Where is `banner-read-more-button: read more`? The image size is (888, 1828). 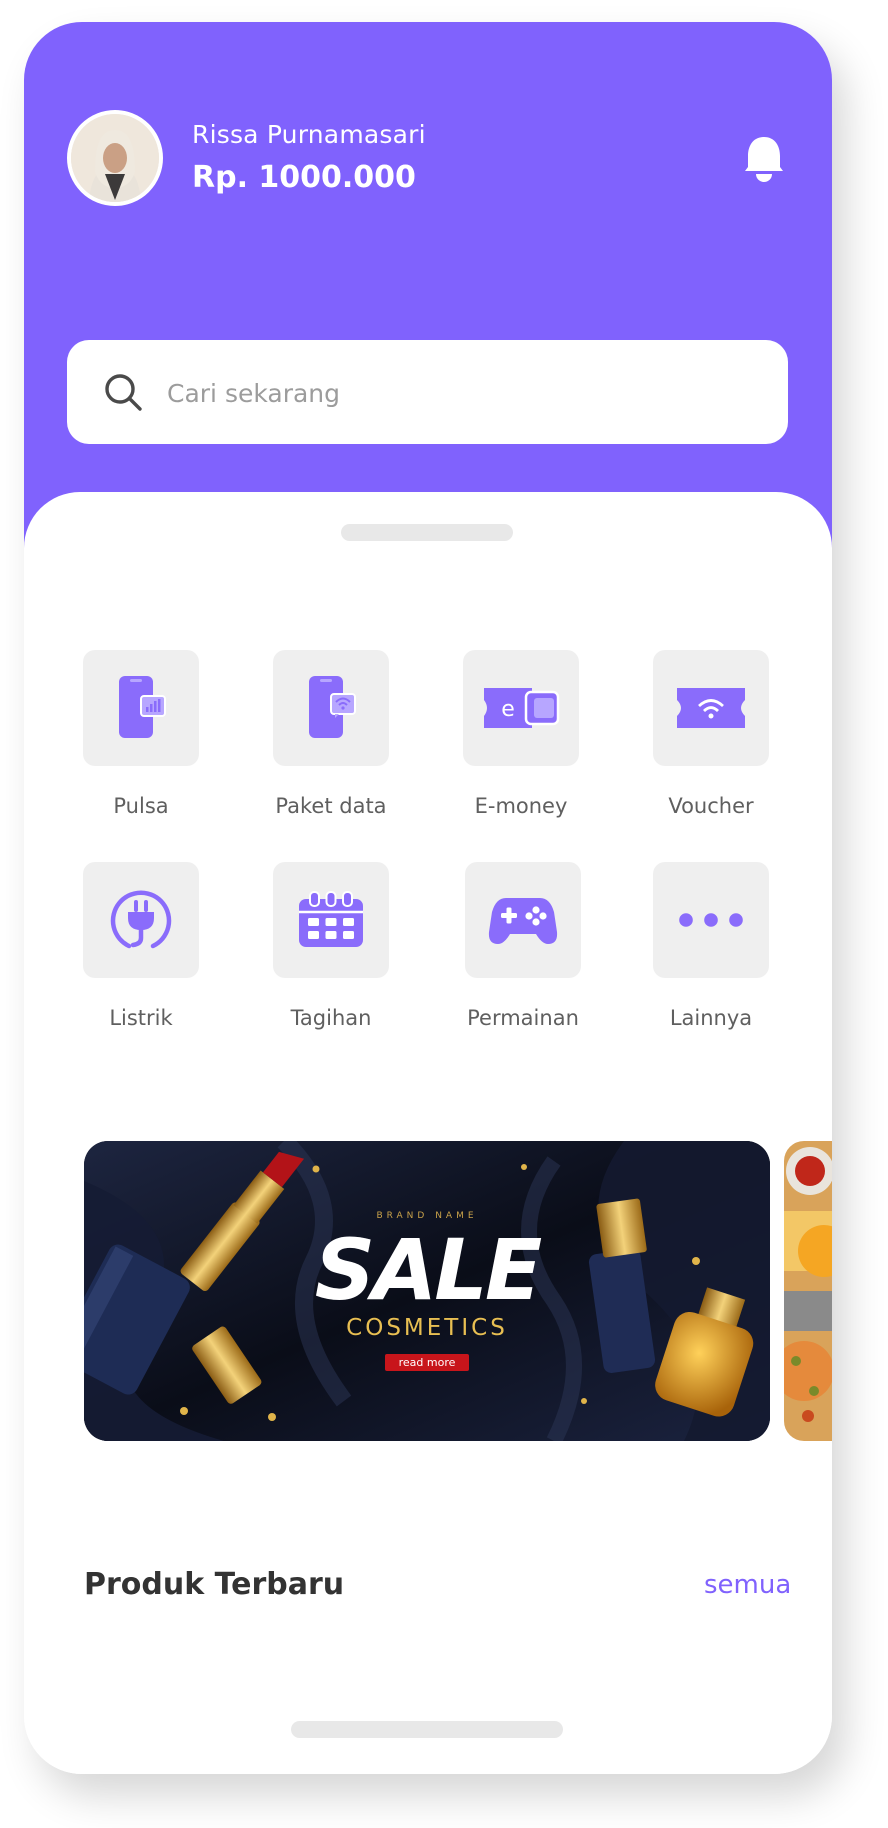
banner-read-more-button: read more is located at coordinates (427, 1362).